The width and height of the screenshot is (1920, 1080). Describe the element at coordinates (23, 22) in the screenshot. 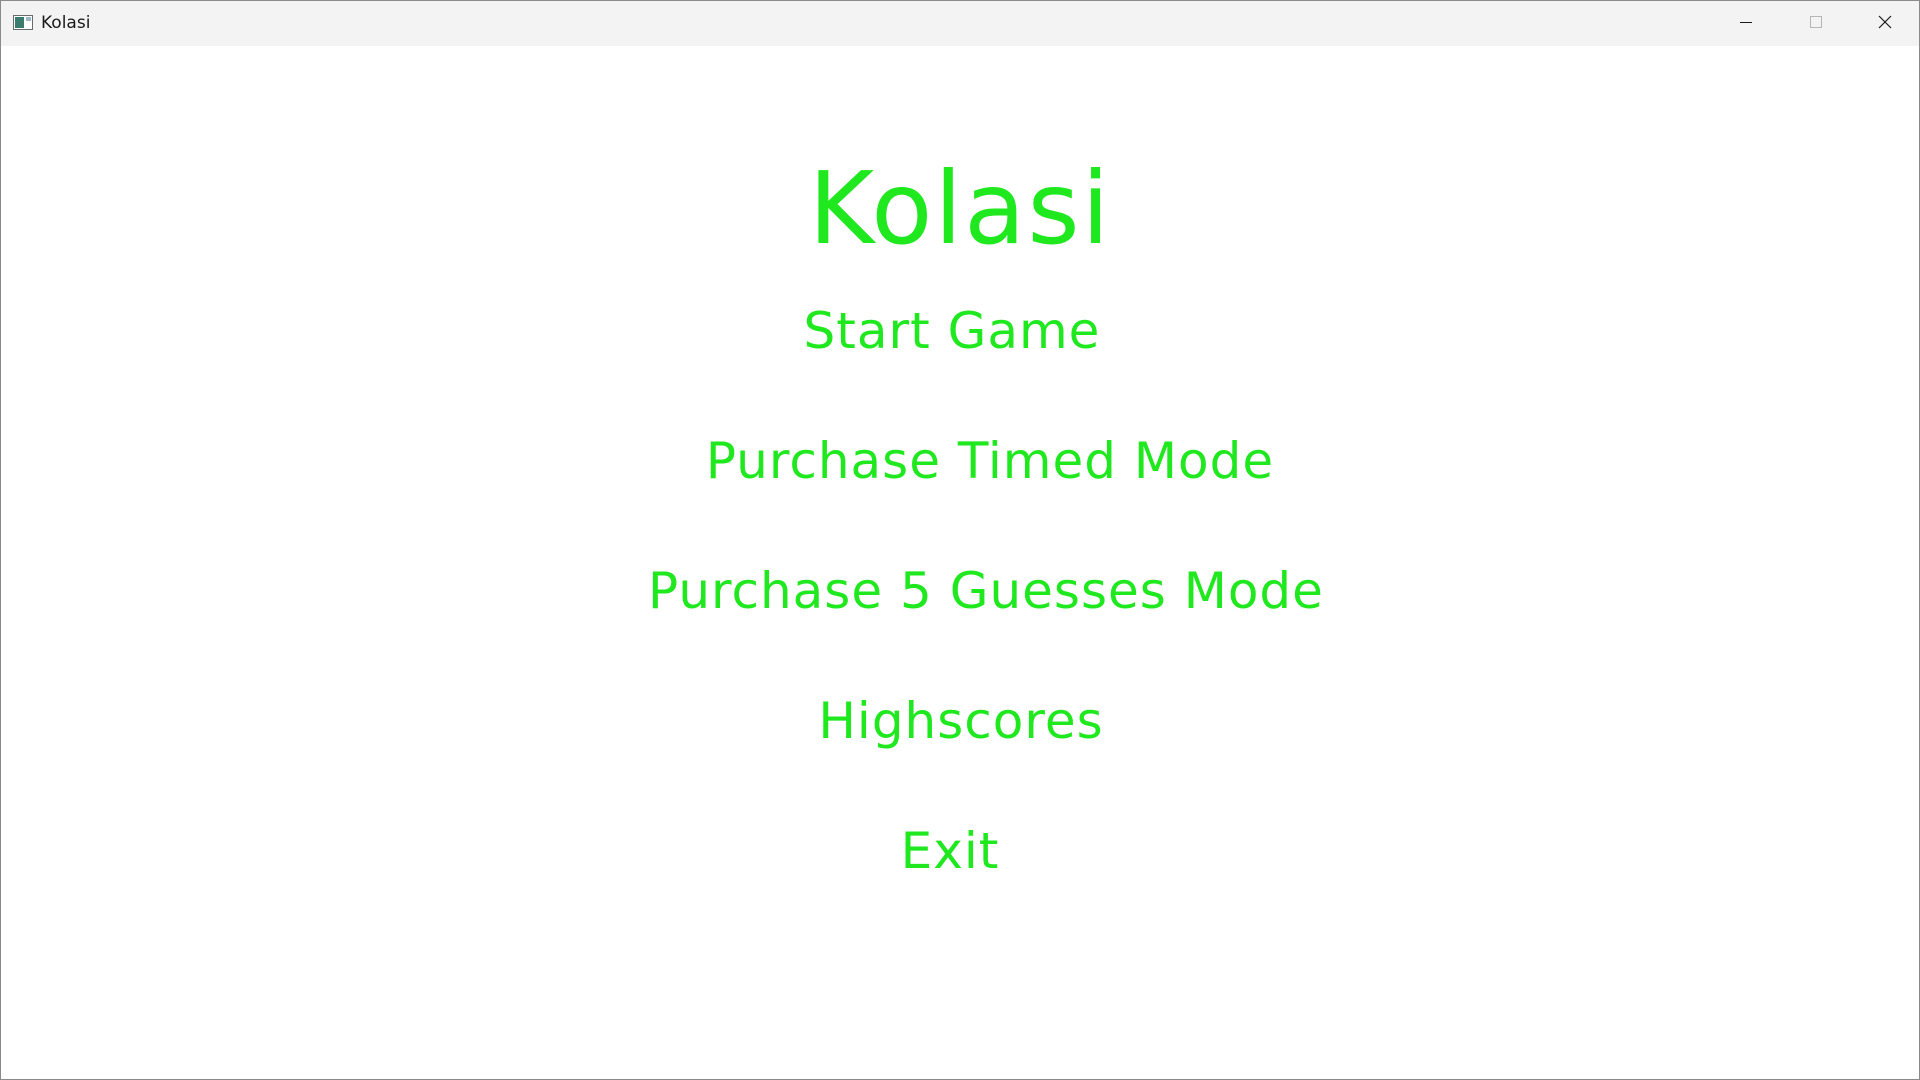

I see `app-icon` at that location.